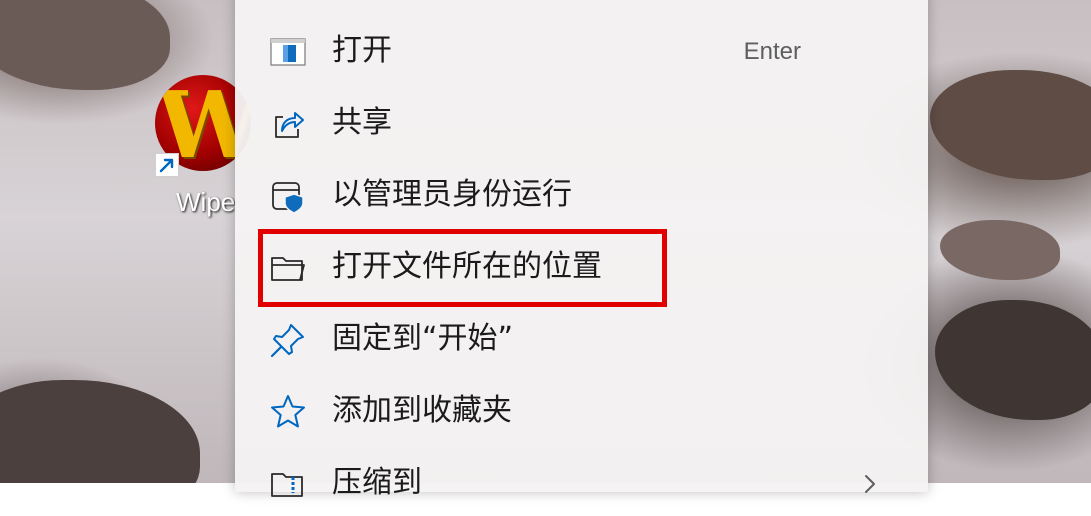 The width and height of the screenshot is (1091, 516). What do you see at coordinates (423, 338) in the screenshot?
I see `menu-item-label: 固定到“开始”` at bounding box center [423, 338].